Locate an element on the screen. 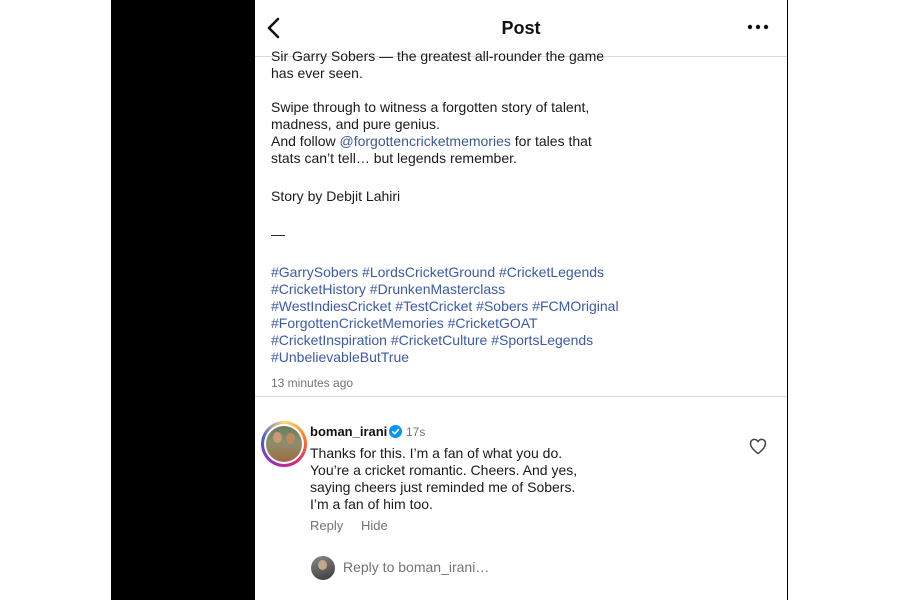 The width and height of the screenshot is (900, 600). hashtag-link: #FCMOriginal is located at coordinates (575, 306).